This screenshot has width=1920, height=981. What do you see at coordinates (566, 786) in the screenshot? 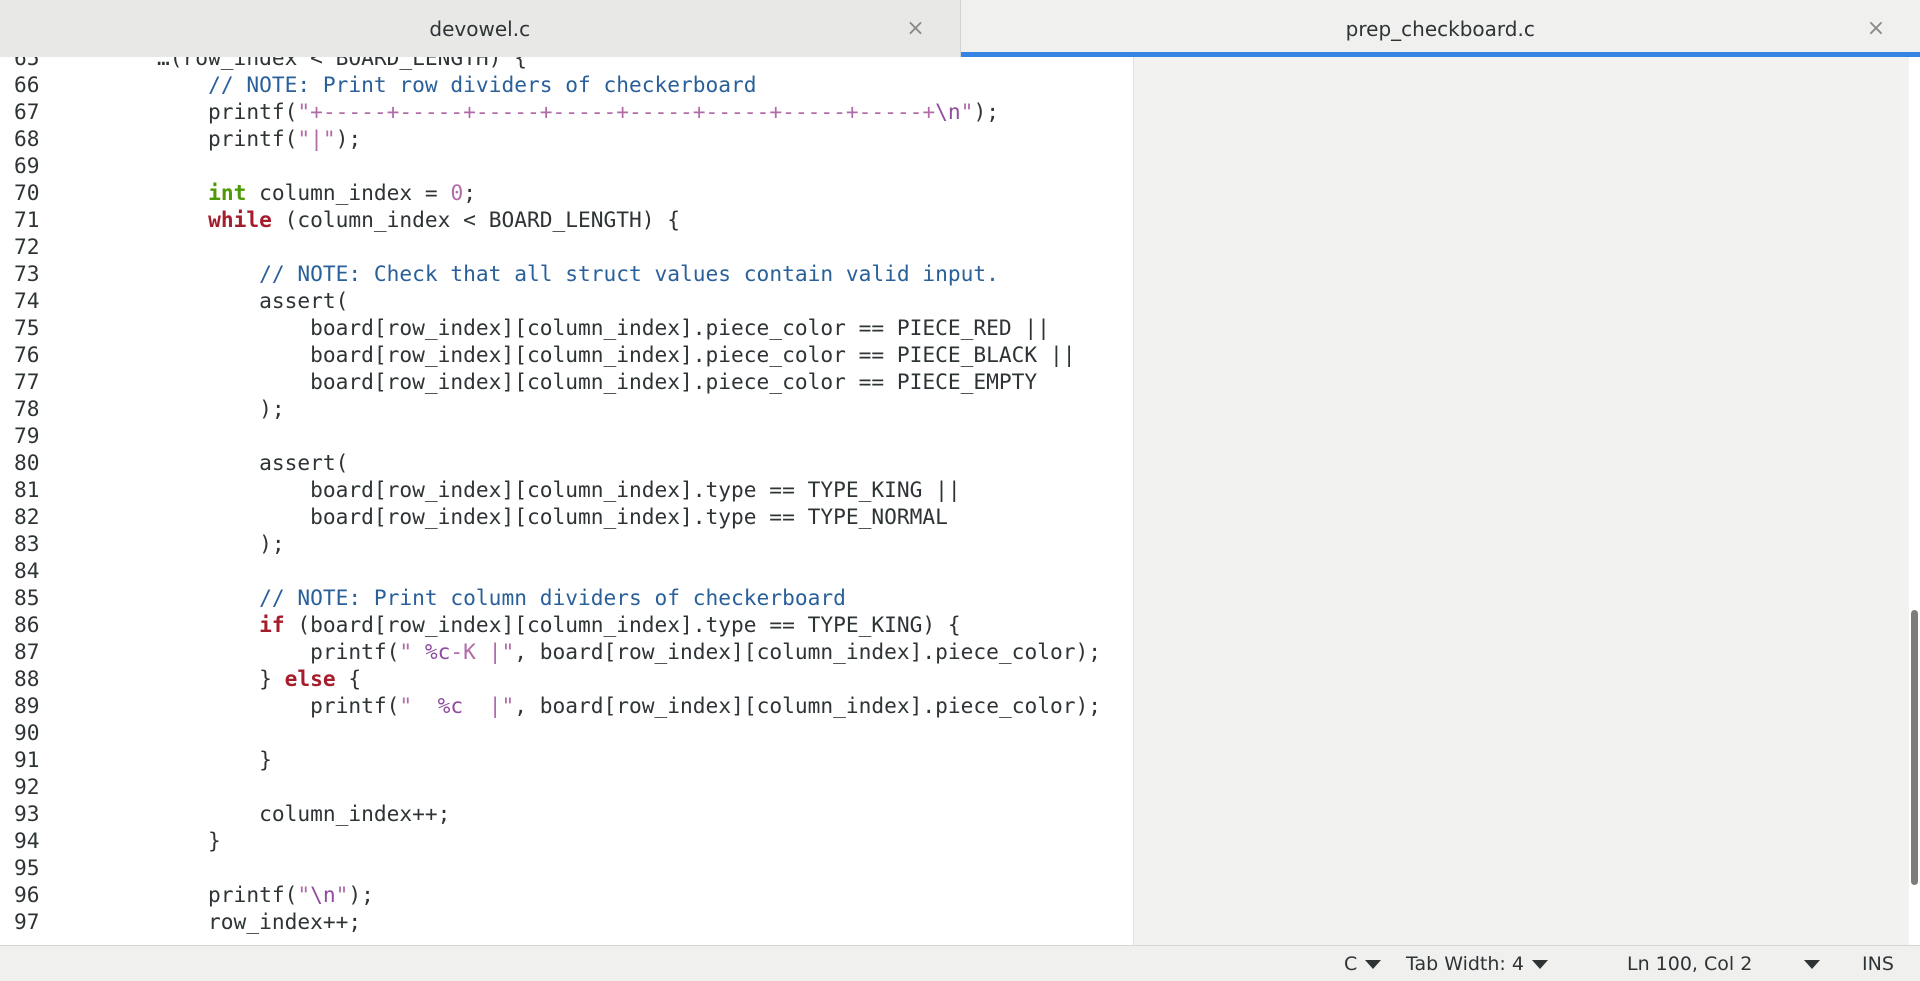
I see `code-line: 92` at bounding box center [566, 786].